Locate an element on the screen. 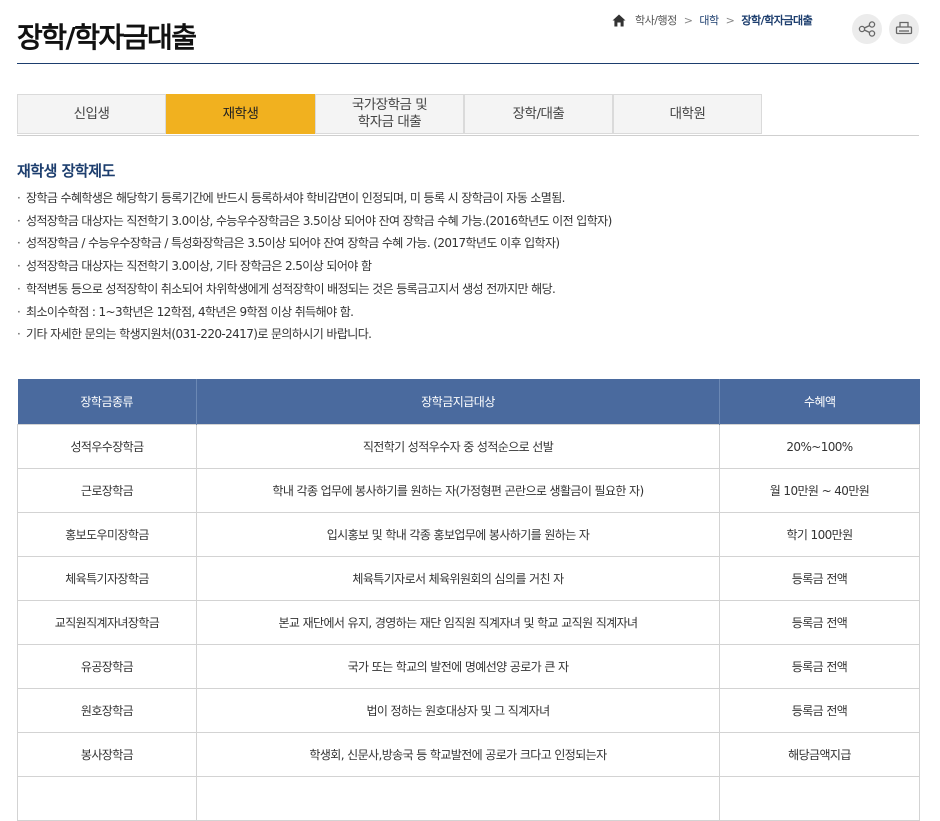  title-divider is located at coordinates (468, 63).